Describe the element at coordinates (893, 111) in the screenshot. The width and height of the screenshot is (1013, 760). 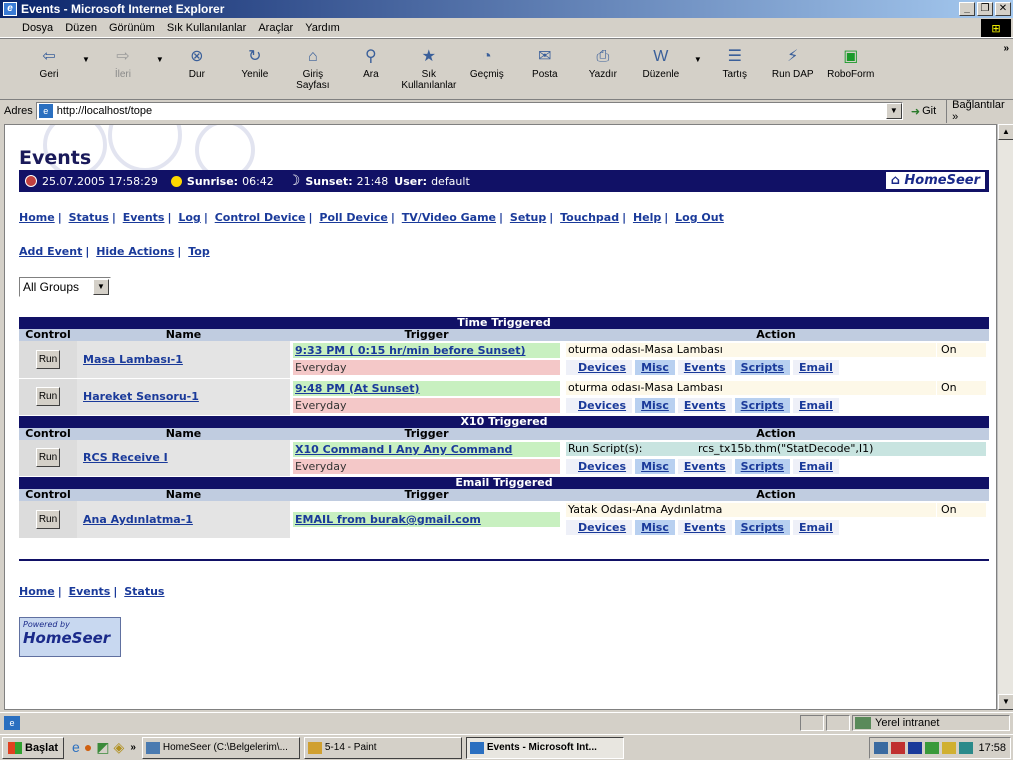
I see `address-dropdown-icon: ▼` at that location.